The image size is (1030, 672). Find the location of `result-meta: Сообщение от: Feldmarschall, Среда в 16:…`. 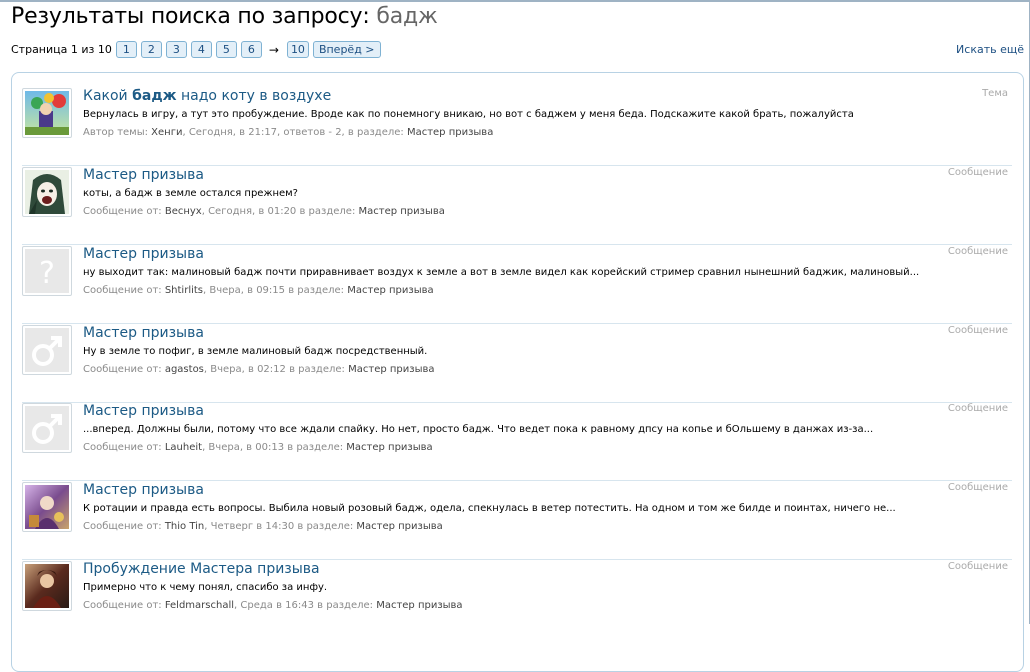

result-meta: Сообщение от: Feldmarschall, Среда в 16:… is located at coordinates (273, 605).